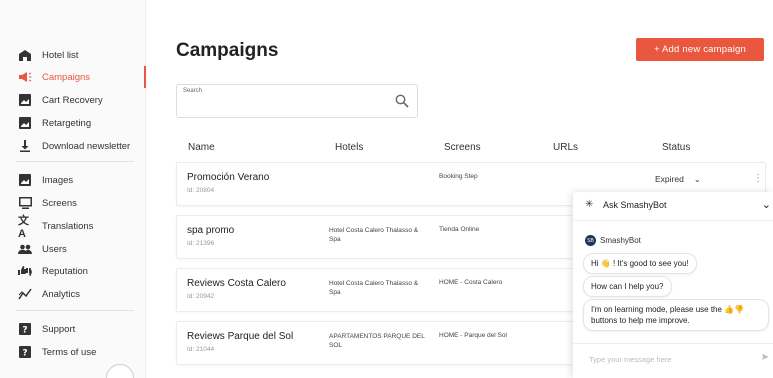 The image size is (773, 378). I want to click on sidebar-item-reputation: Reputation, so click(73, 271).